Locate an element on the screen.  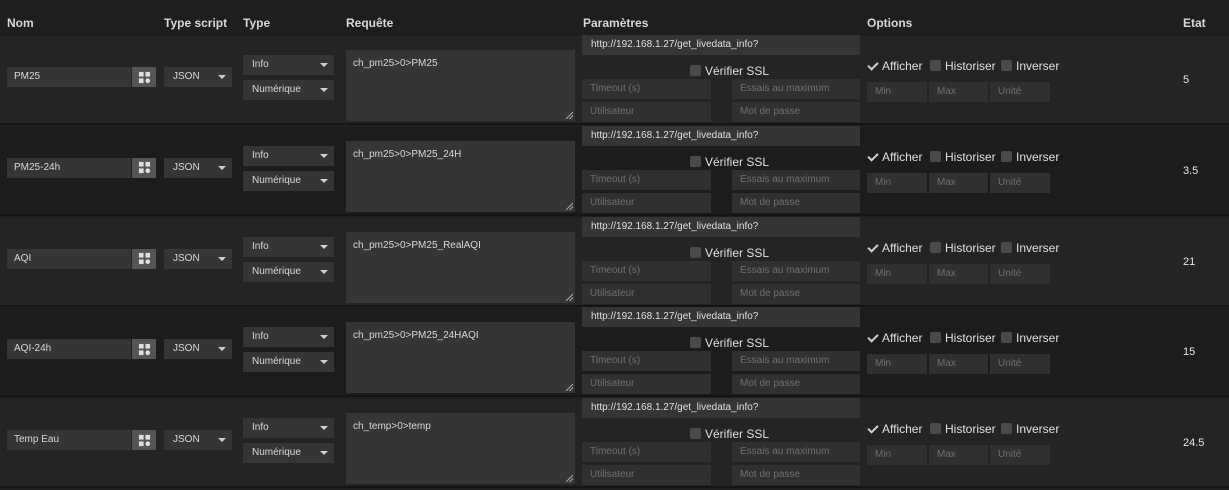
request-textarea: ch_pm25>0>PM25_RealAQI is located at coordinates (460, 267).